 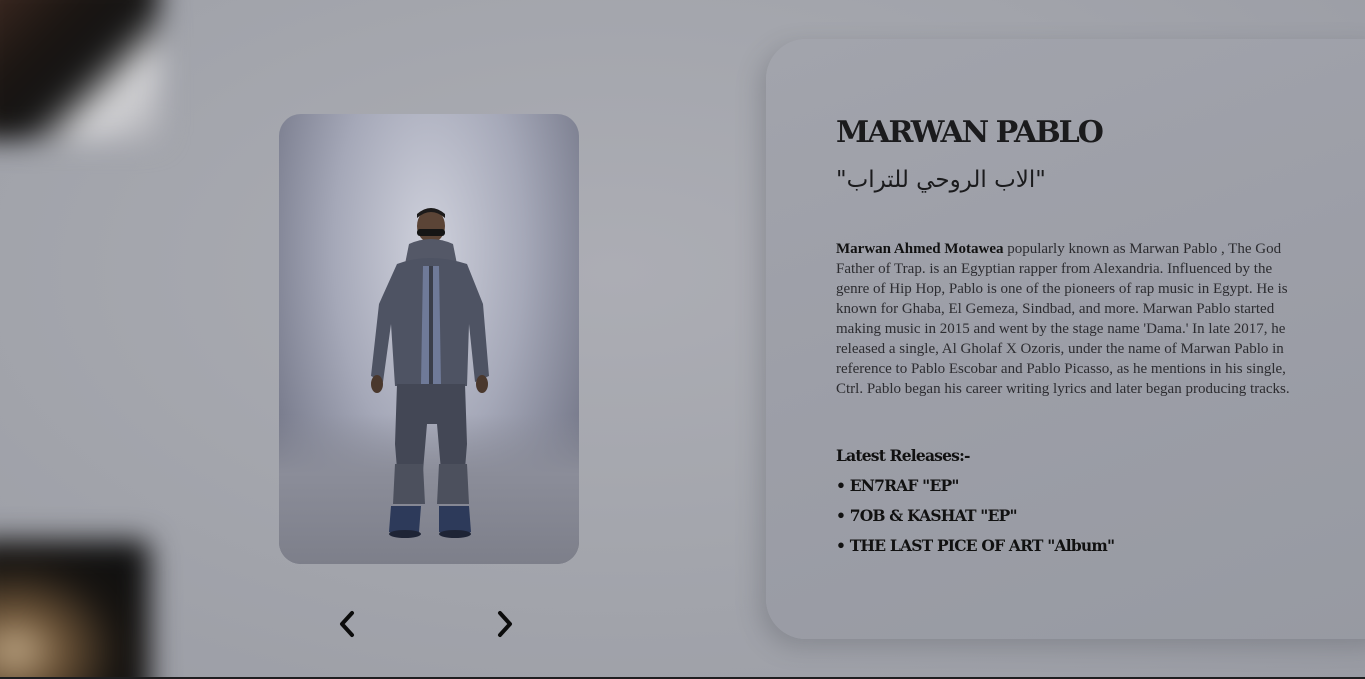 I want to click on artist-photo, so click(x=429, y=339).